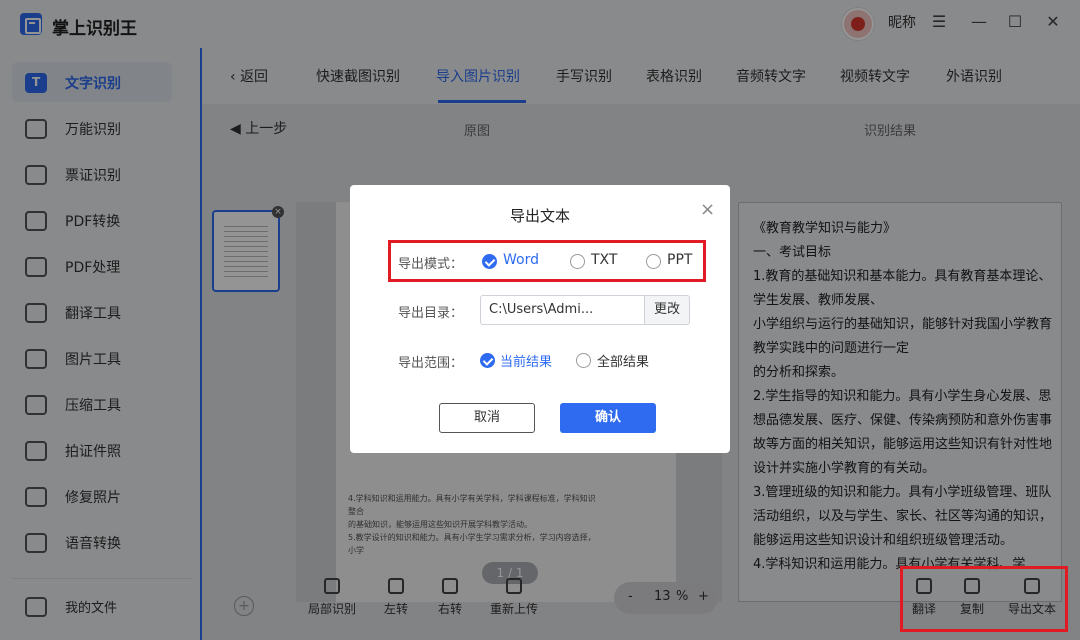 The width and height of the screenshot is (1080, 640). What do you see at coordinates (623, 360) in the screenshot?
I see `option-all-results: 全部结果` at bounding box center [623, 360].